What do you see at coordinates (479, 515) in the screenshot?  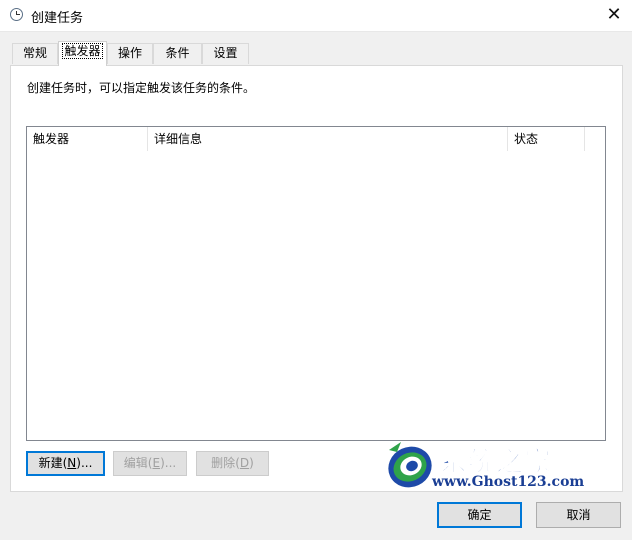 I see `ok-button: 确定` at bounding box center [479, 515].